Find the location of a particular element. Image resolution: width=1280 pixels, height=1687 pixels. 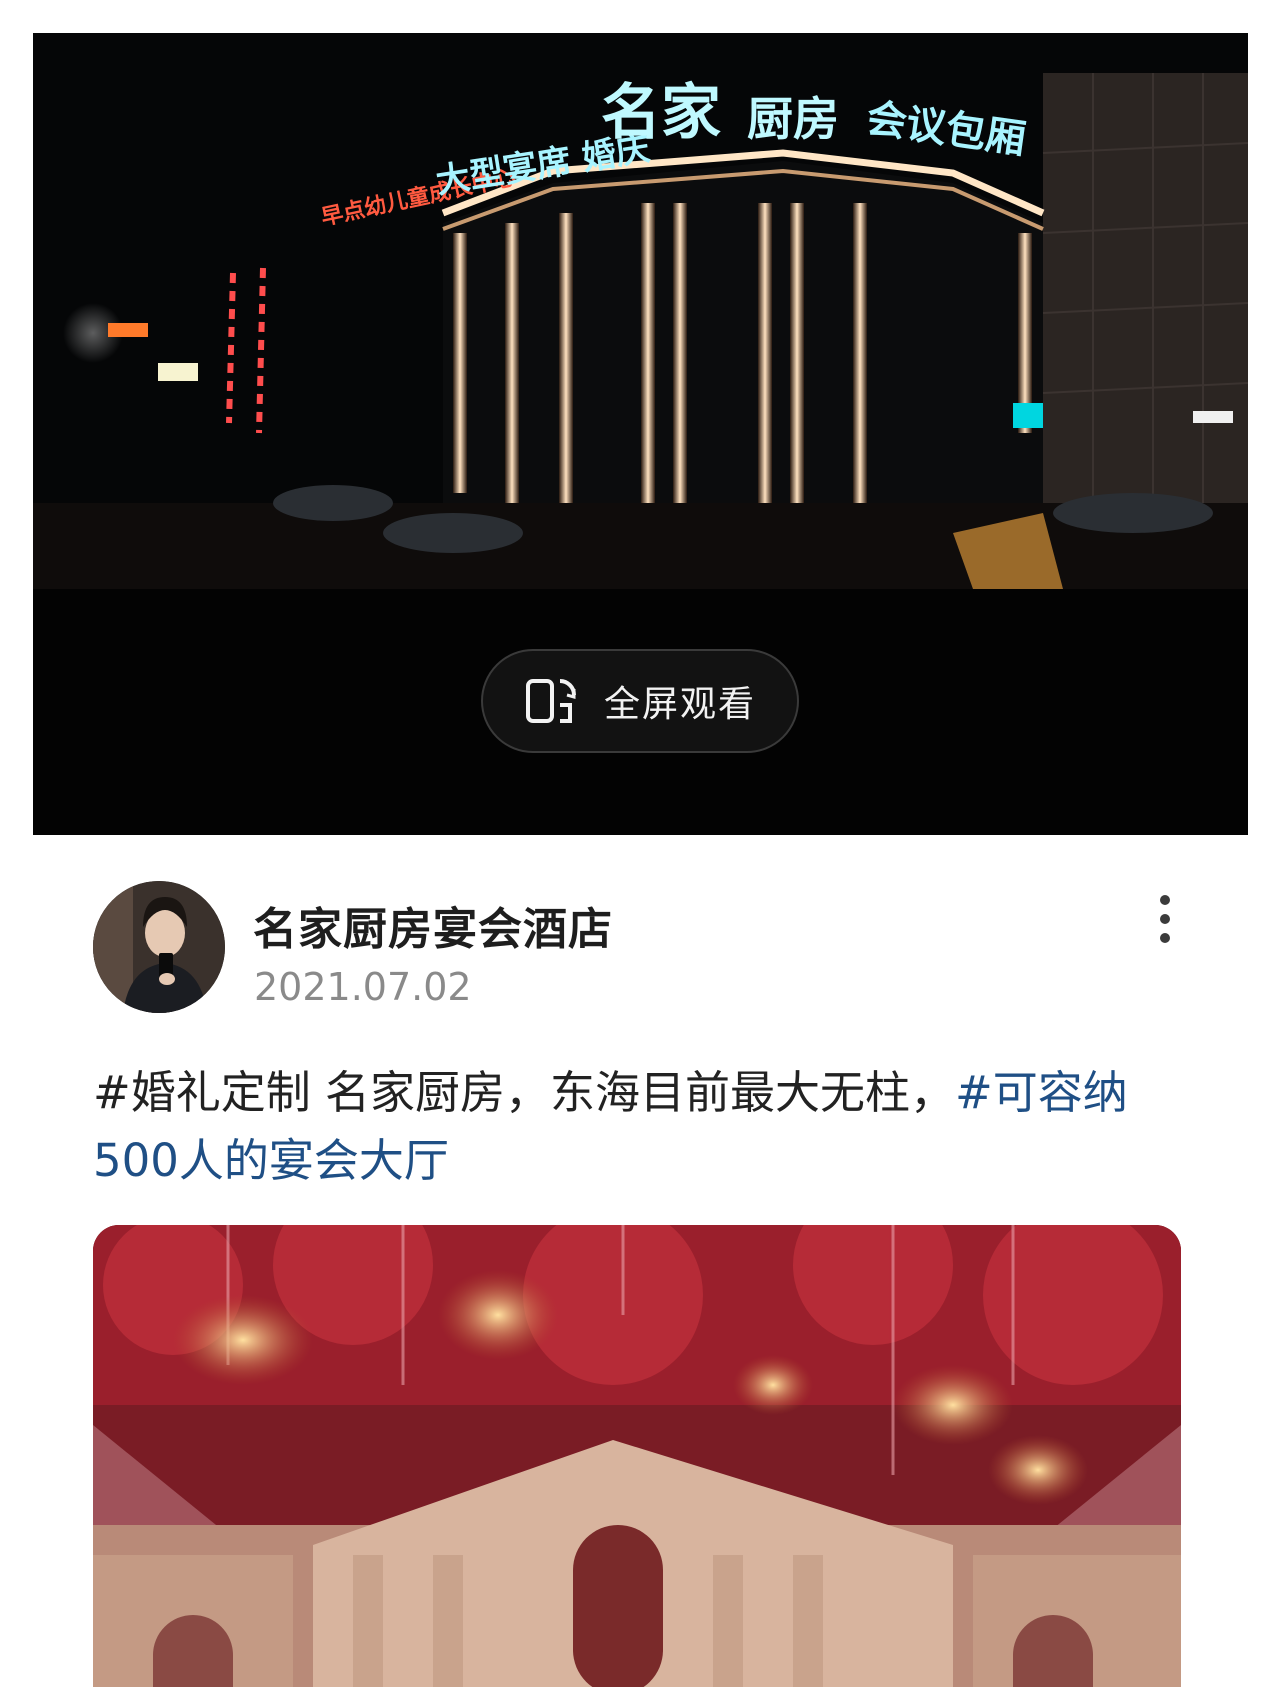

avatar-image is located at coordinates (159, 947).